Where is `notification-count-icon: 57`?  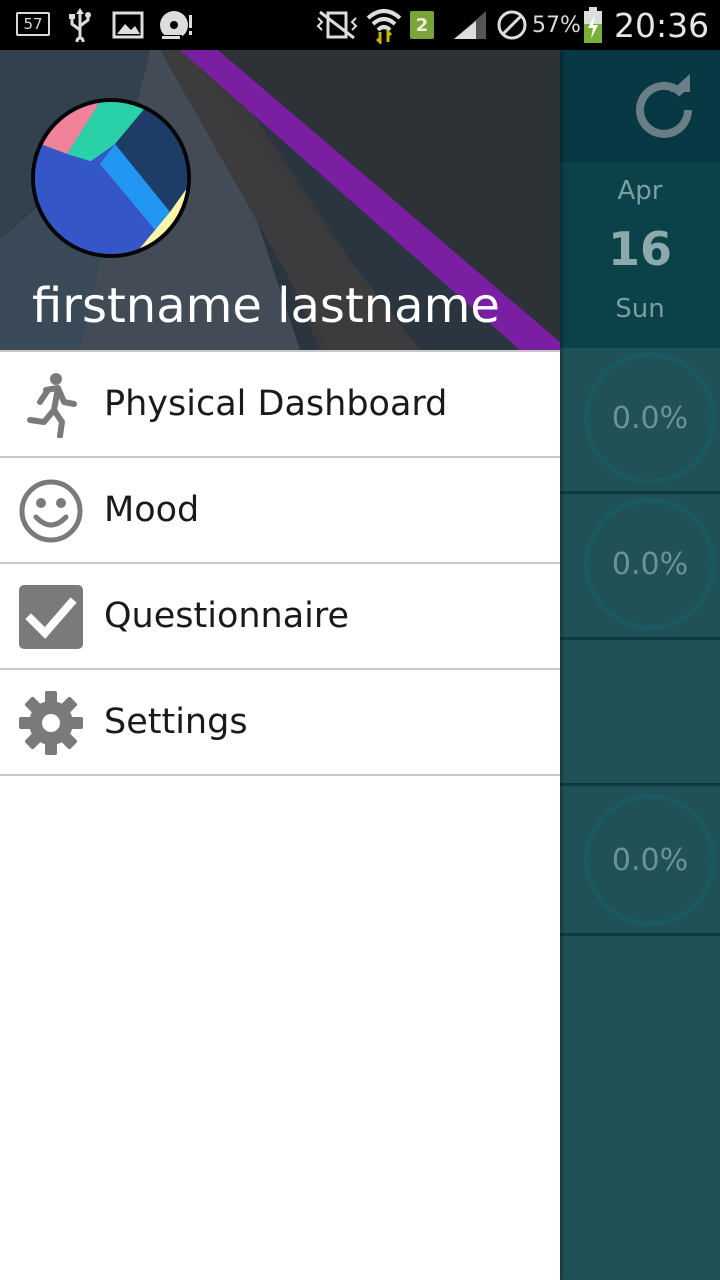
notification-count-icon: 57 is located at coordinates (33, 24).